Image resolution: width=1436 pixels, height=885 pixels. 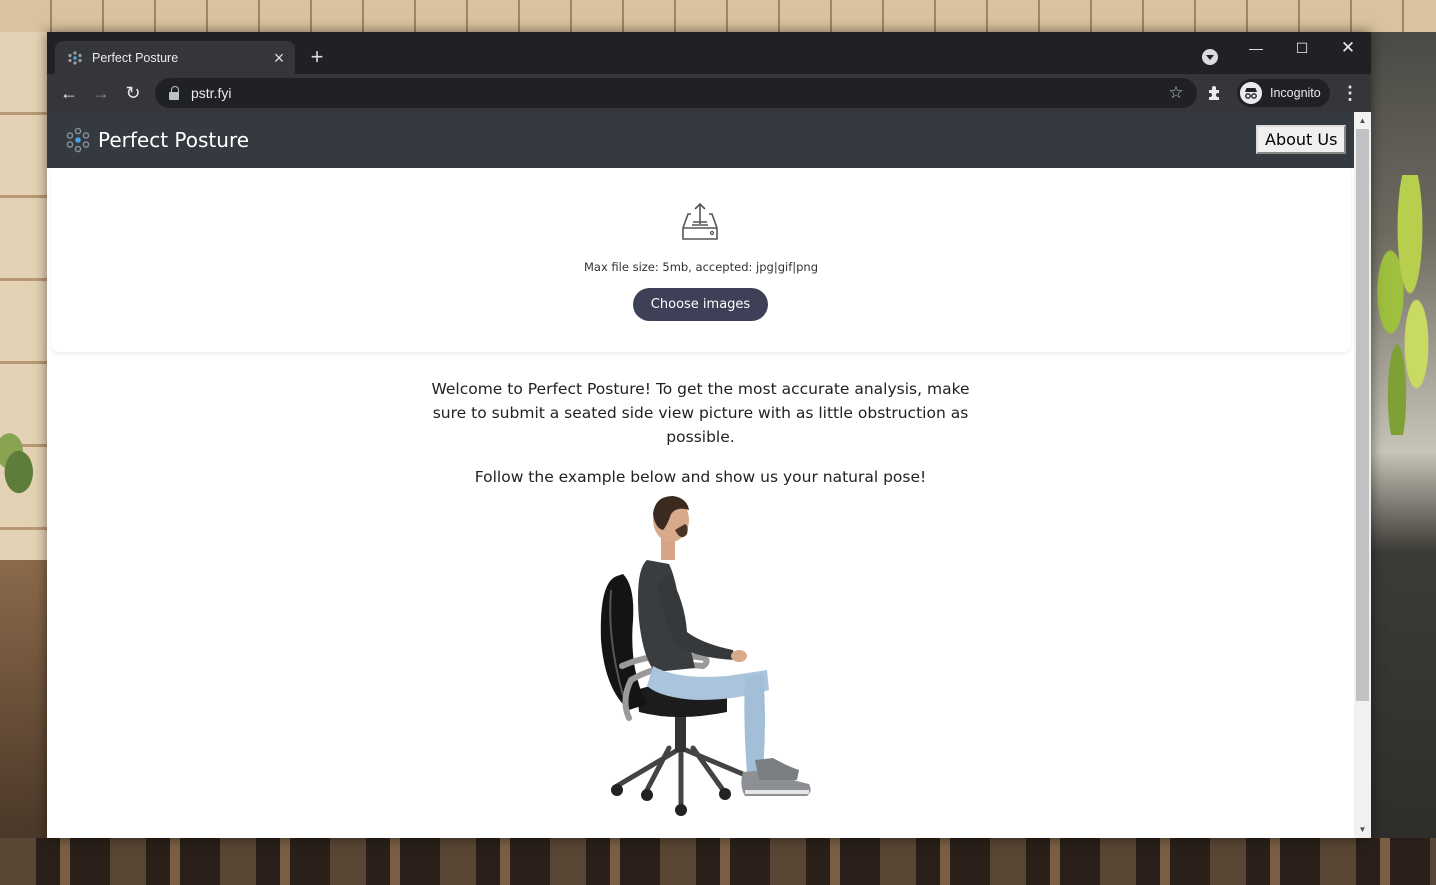 I want to click on tab-title: Perfect Posture, so click(x=135, y=57).